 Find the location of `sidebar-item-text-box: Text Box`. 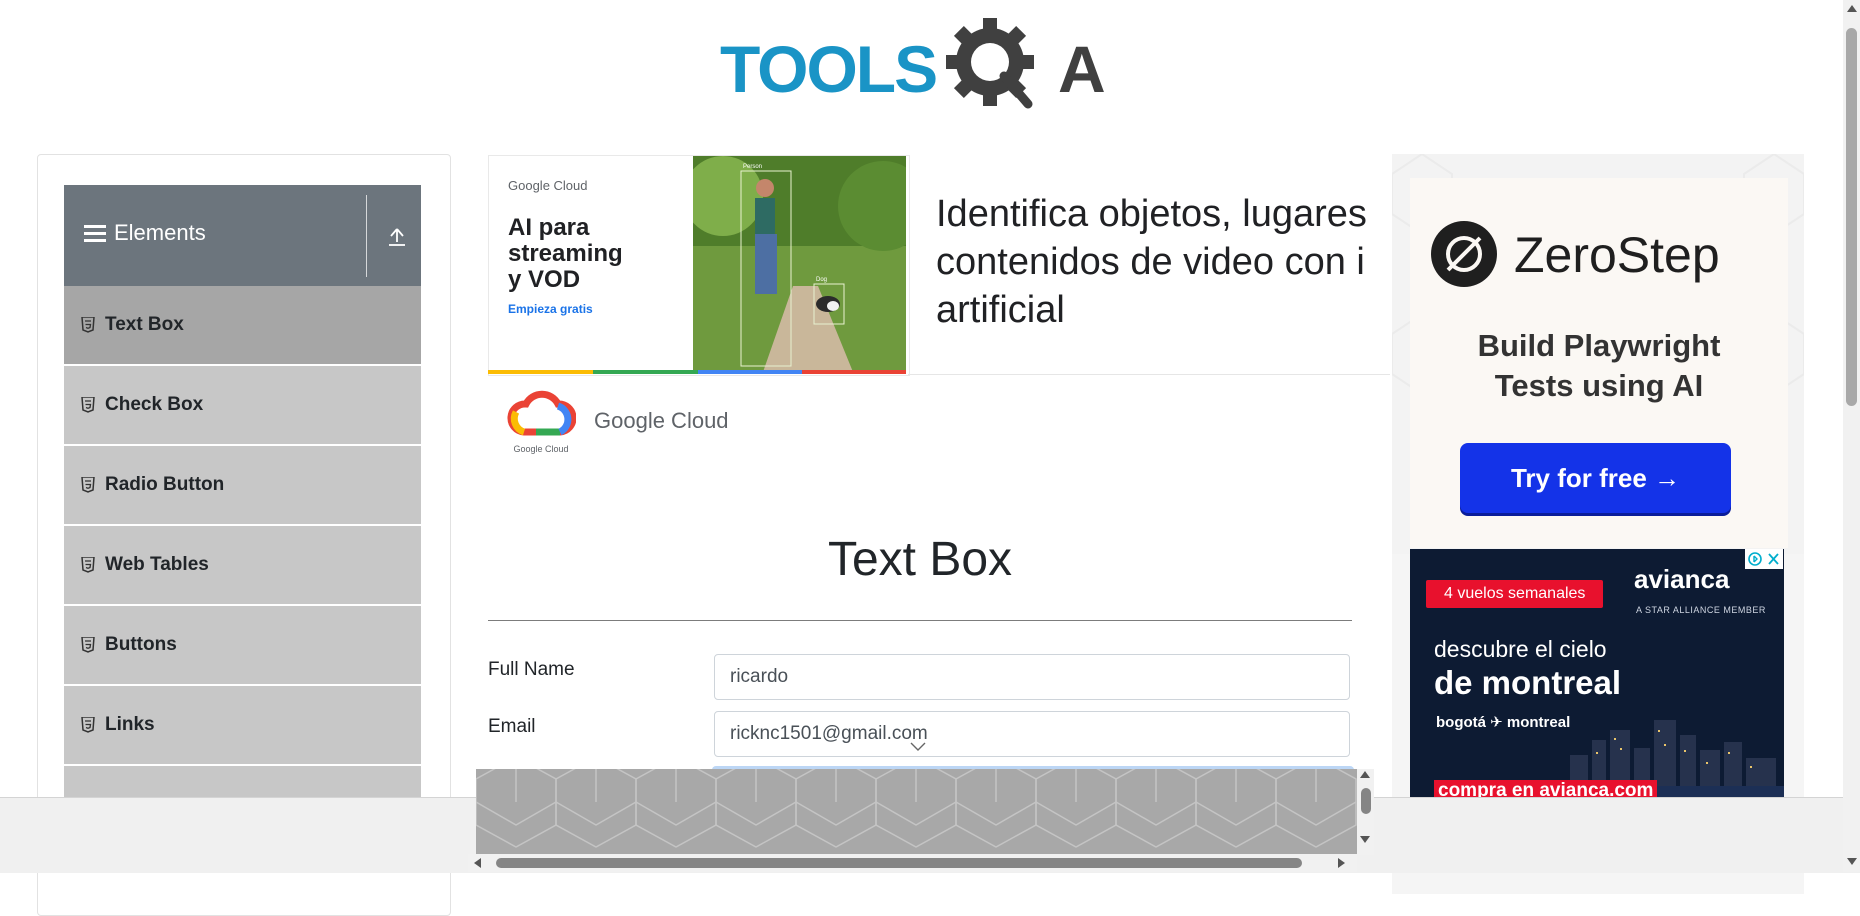

sidebar-item-text-box: Text Box is located at coordinates (242, 326).